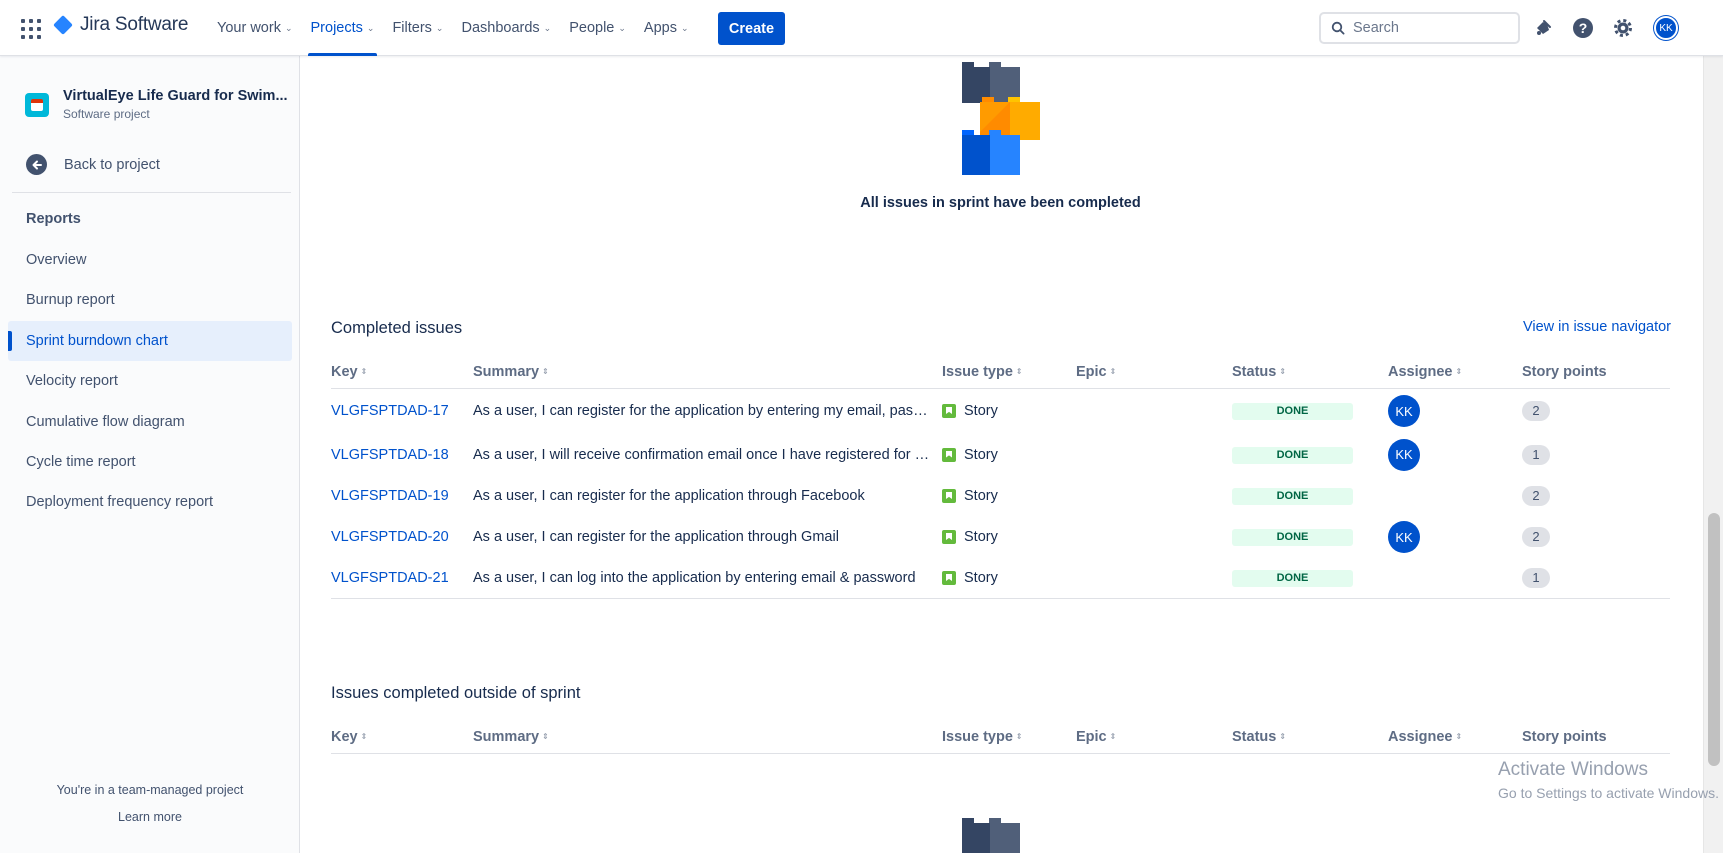 Image resolution: width=1723 pixels, height=853 pixels. What do you see at coordinates (150, 340) in the screenshot?
I see `sidebar-item-sprint-burndown-chart: Sprint burndown chart` at bounding box center [150, 340].